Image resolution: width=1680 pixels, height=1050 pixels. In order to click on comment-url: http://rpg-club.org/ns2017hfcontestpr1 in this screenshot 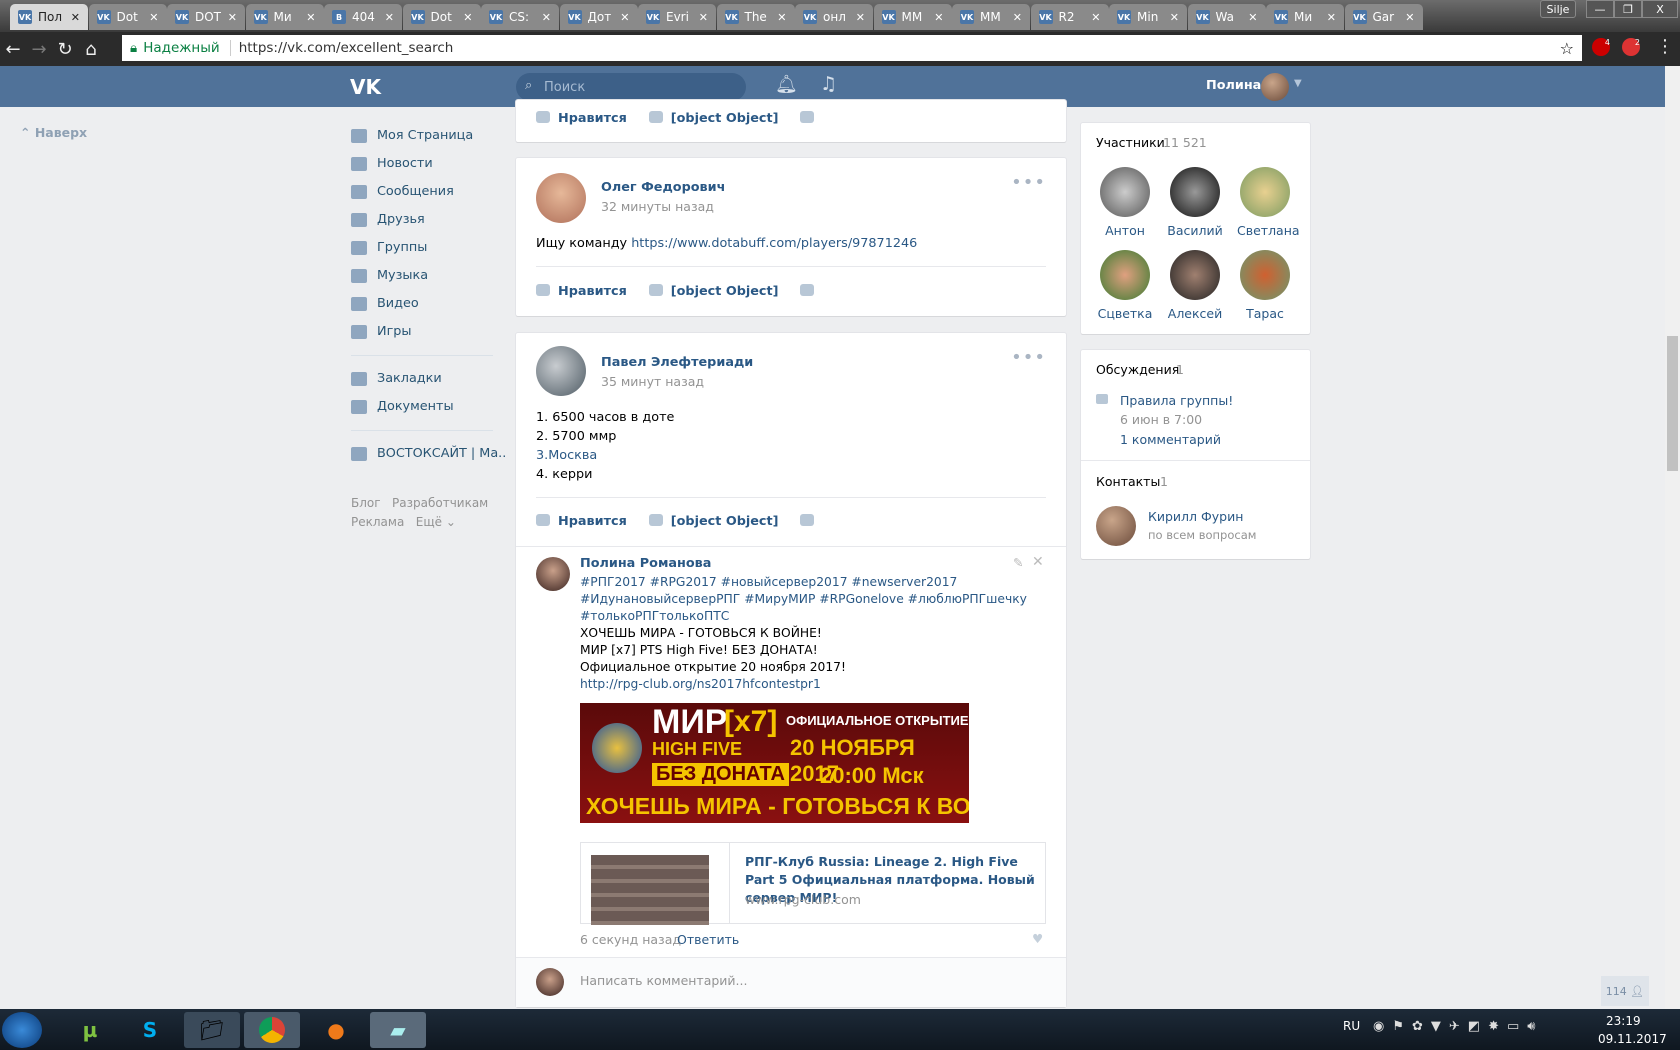, I will do `click(815, 684)`.